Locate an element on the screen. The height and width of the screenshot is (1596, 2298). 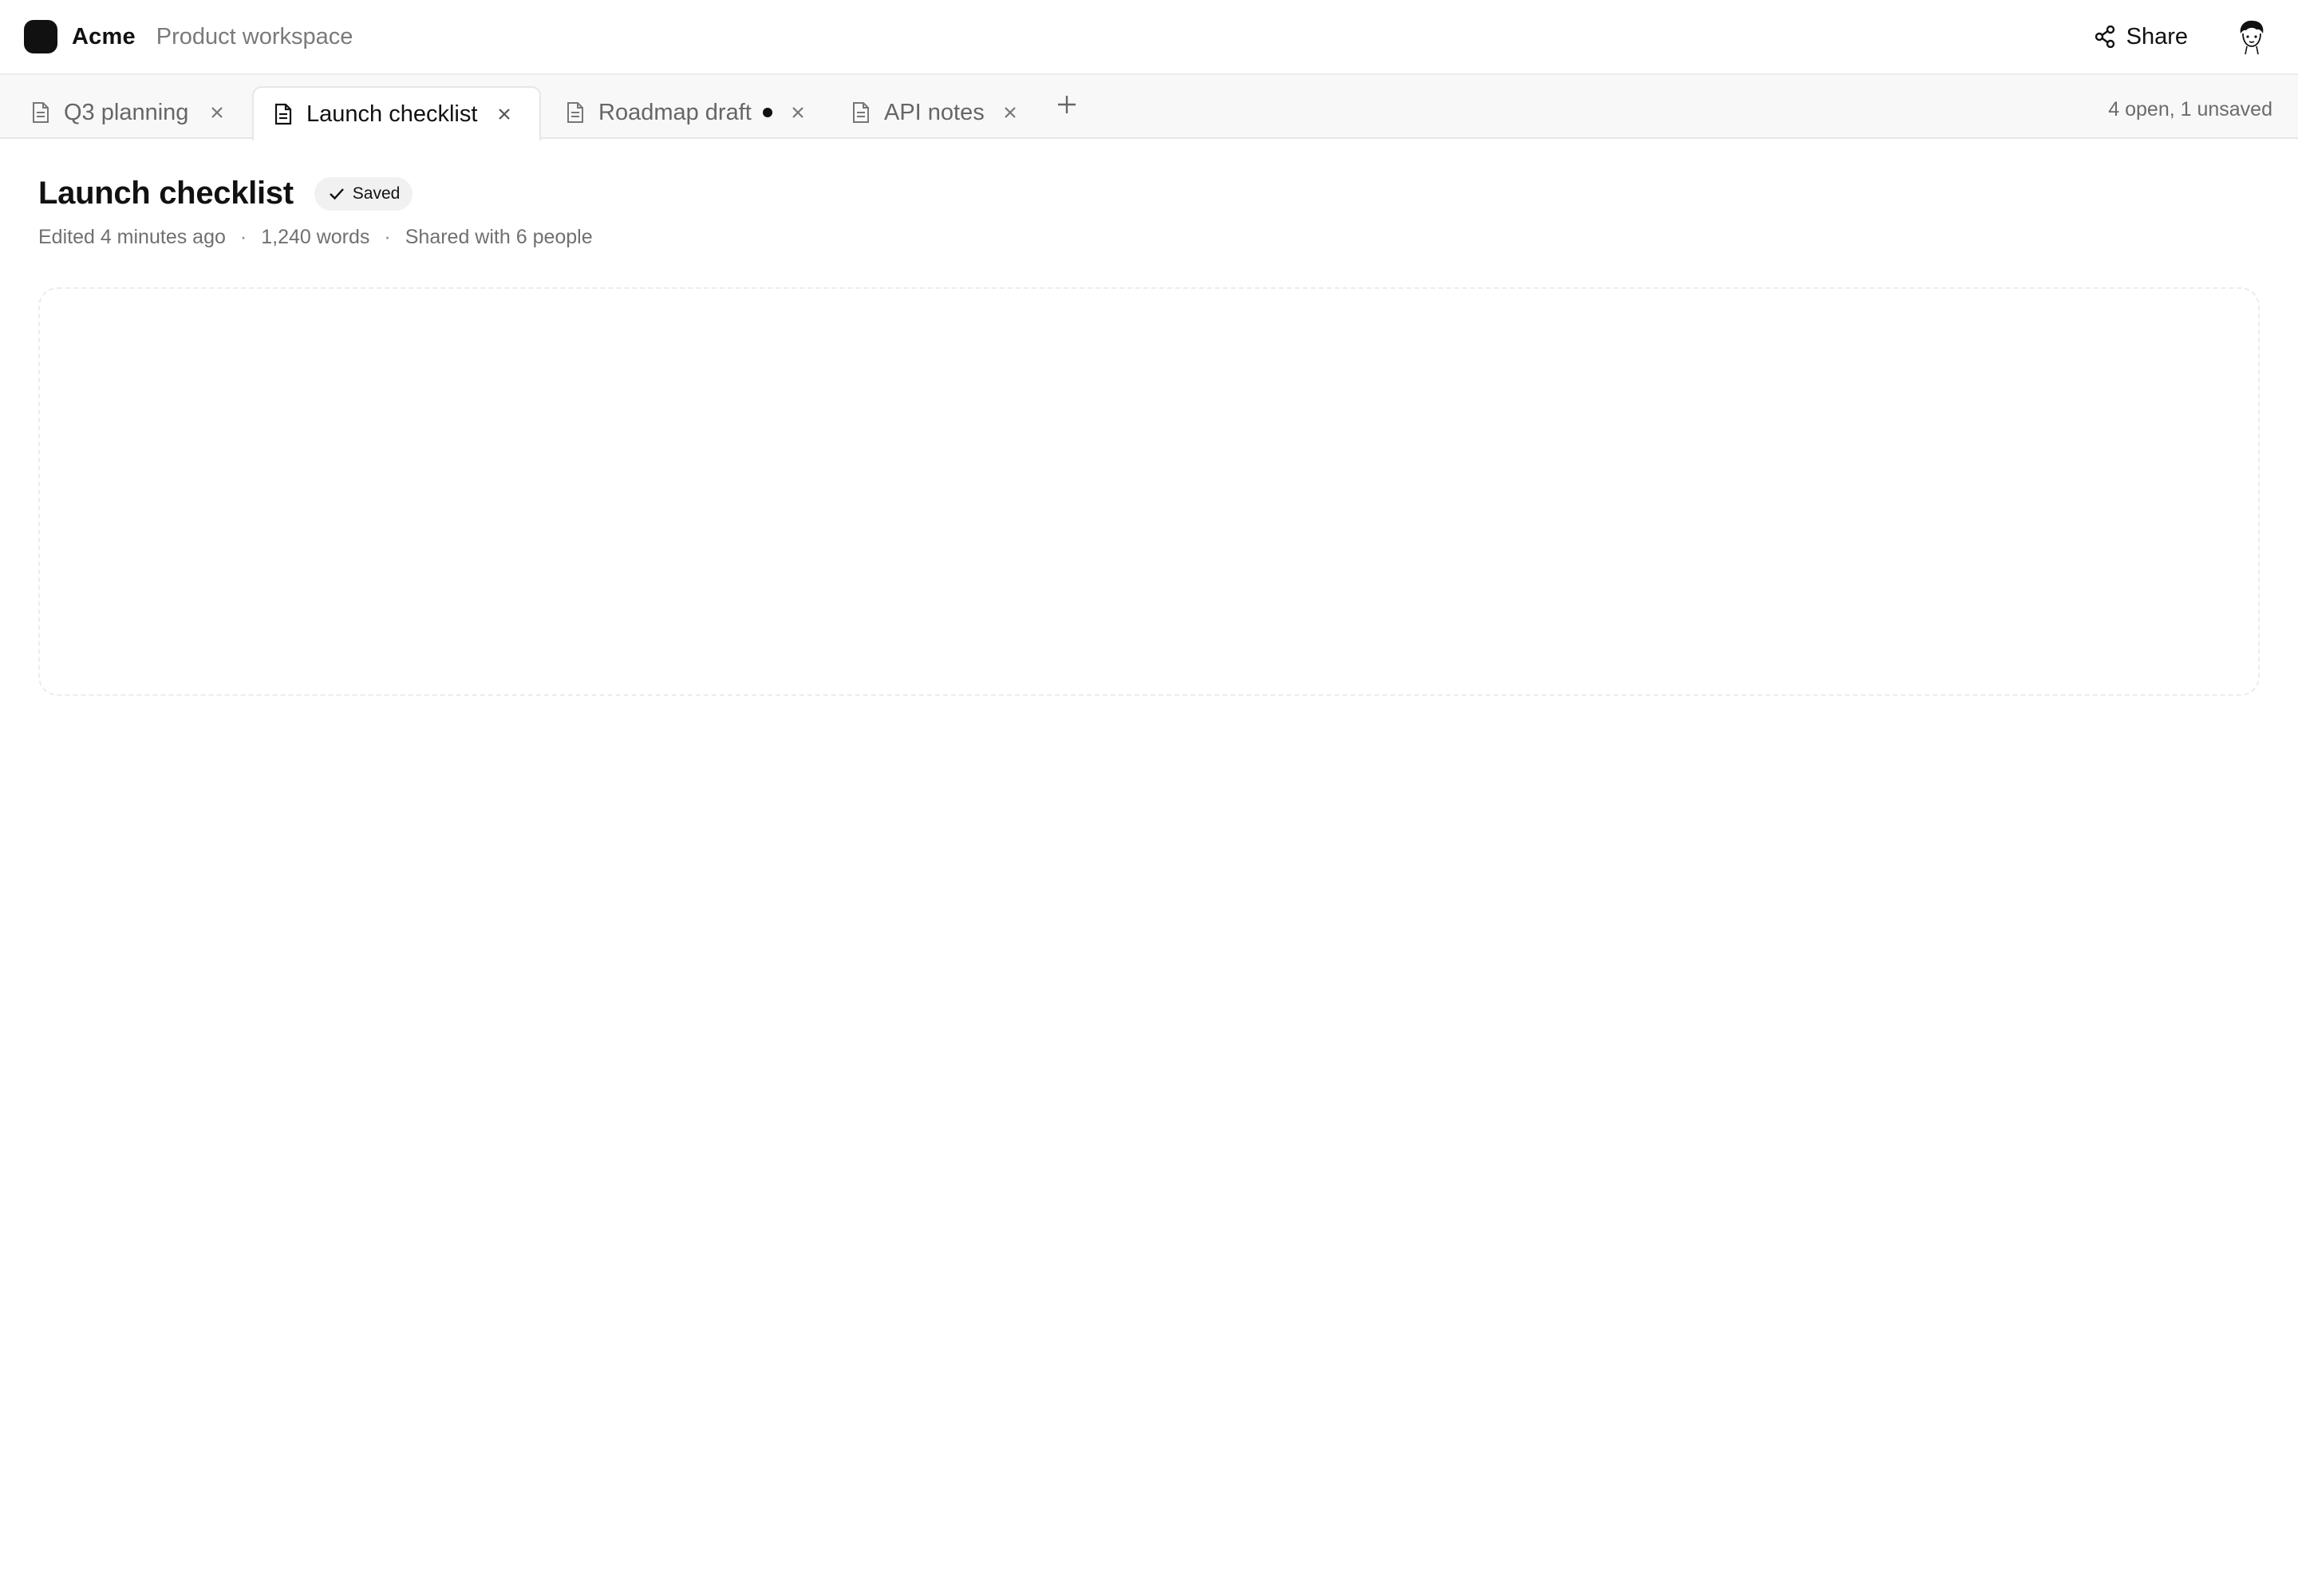
save-status-label: Saved is located at coordinates (376, 193).